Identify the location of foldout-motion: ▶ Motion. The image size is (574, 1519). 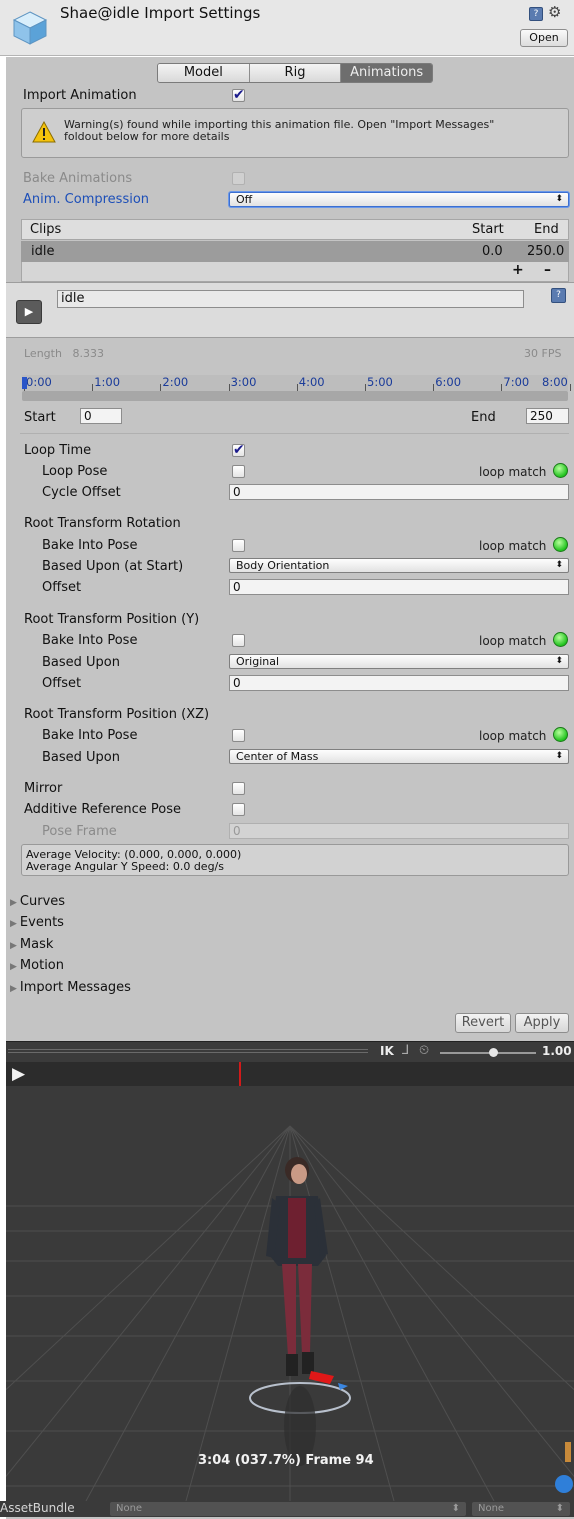
(37, 965).